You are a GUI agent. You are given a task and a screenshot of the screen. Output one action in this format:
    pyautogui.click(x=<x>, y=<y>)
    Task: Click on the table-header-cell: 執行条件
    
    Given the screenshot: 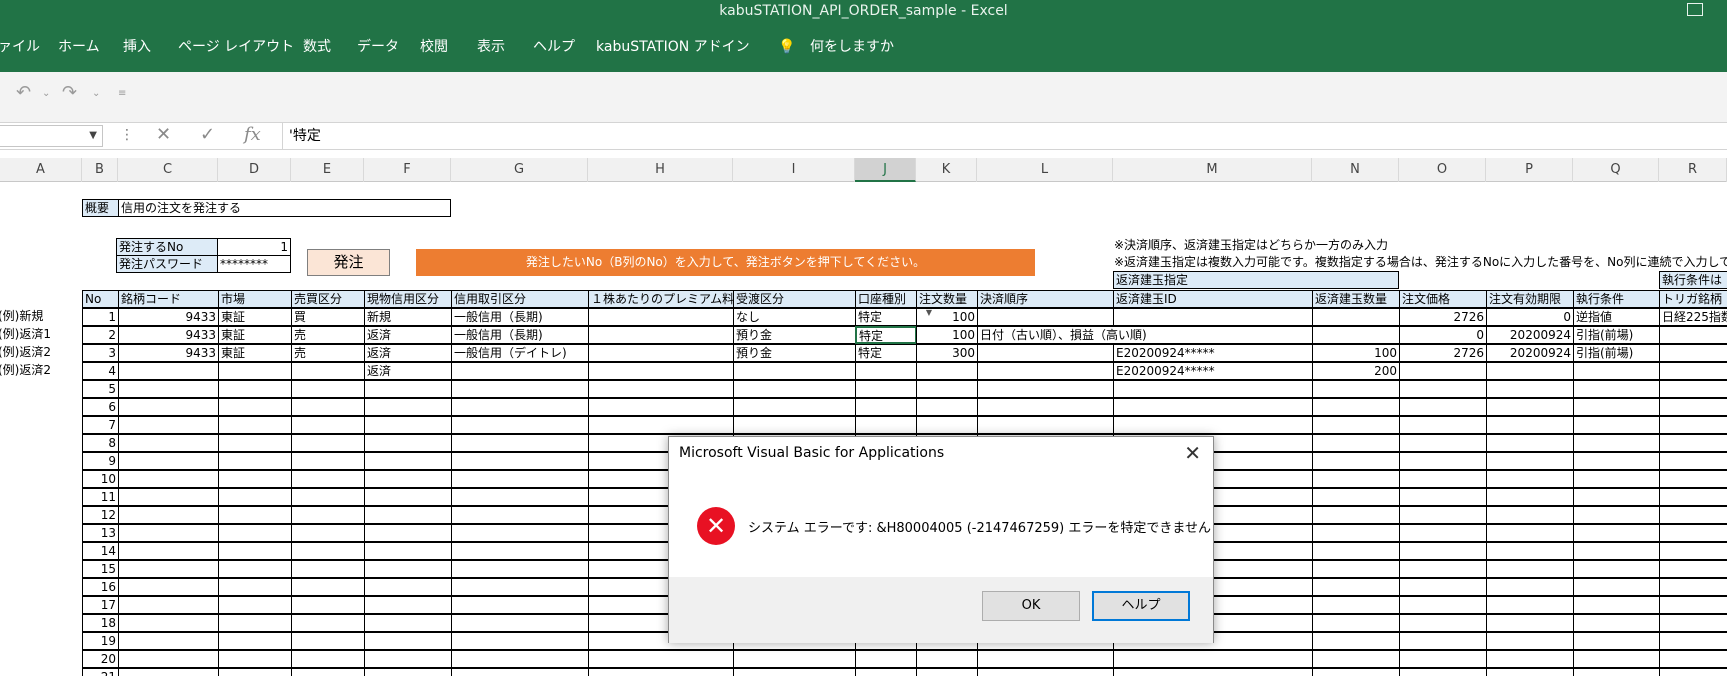 What is the action you would take?
    pyautogui.click(x=1616, y=299)
    